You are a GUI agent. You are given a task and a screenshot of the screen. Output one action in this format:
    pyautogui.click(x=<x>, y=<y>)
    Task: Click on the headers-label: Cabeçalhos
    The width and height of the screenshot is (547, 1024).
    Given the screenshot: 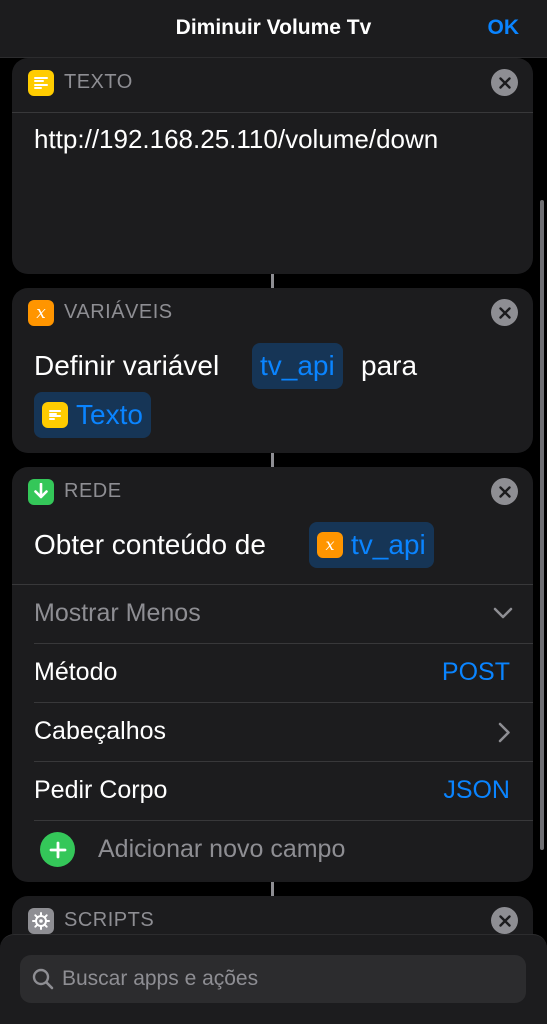 What is the action you would take?
    pyautogui.click(x=100, y=731)
    